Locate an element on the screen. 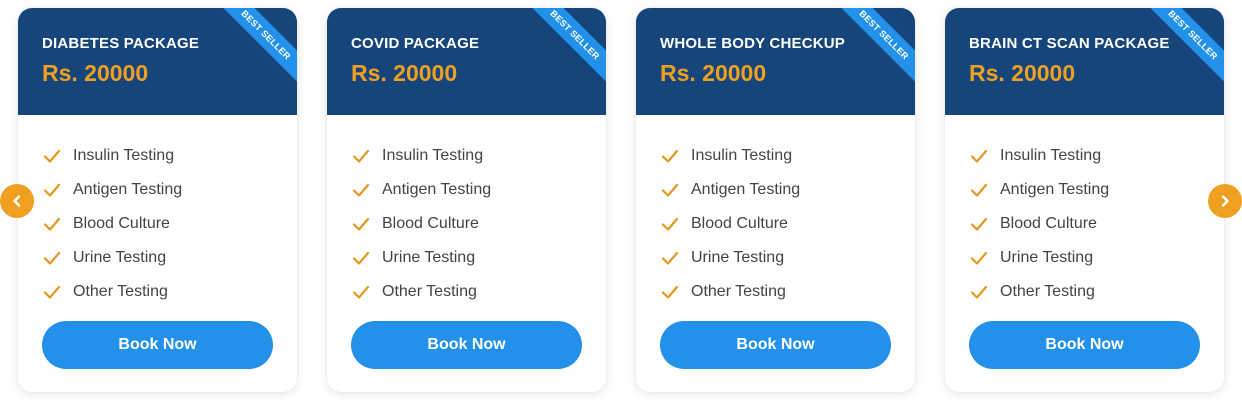  card-header: DIABETES PACKAGE Rs. 20000 BEST SELLER is located at coordinates (157, 61).